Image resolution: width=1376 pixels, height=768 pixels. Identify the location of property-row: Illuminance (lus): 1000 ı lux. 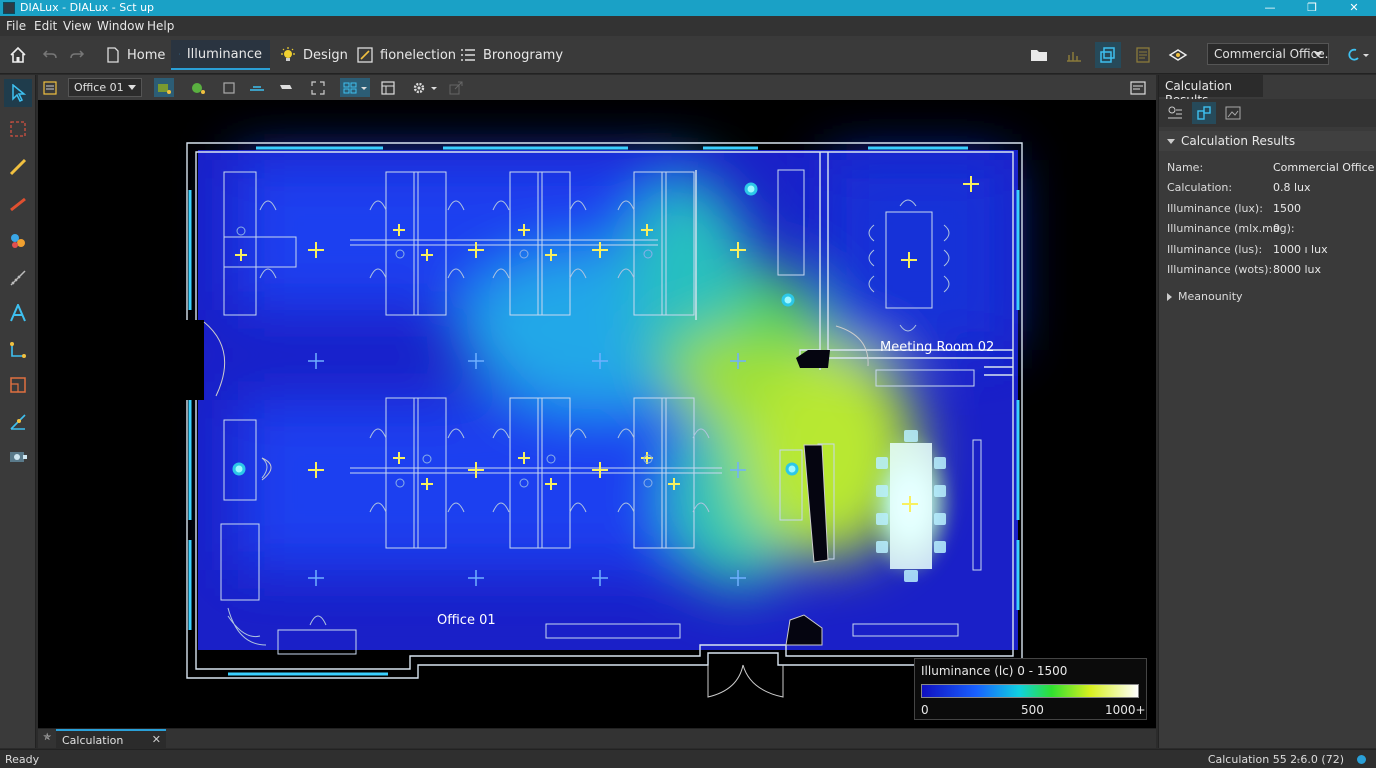
(1247, 249).